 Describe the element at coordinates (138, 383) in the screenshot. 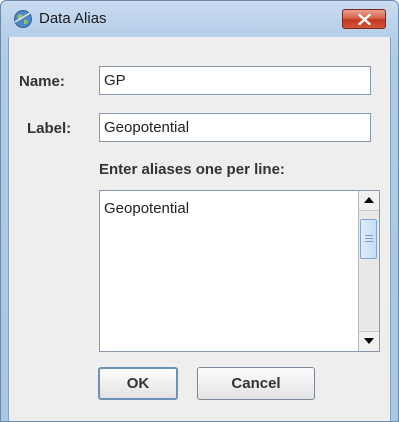

I see `ok-button: OK` at that location.